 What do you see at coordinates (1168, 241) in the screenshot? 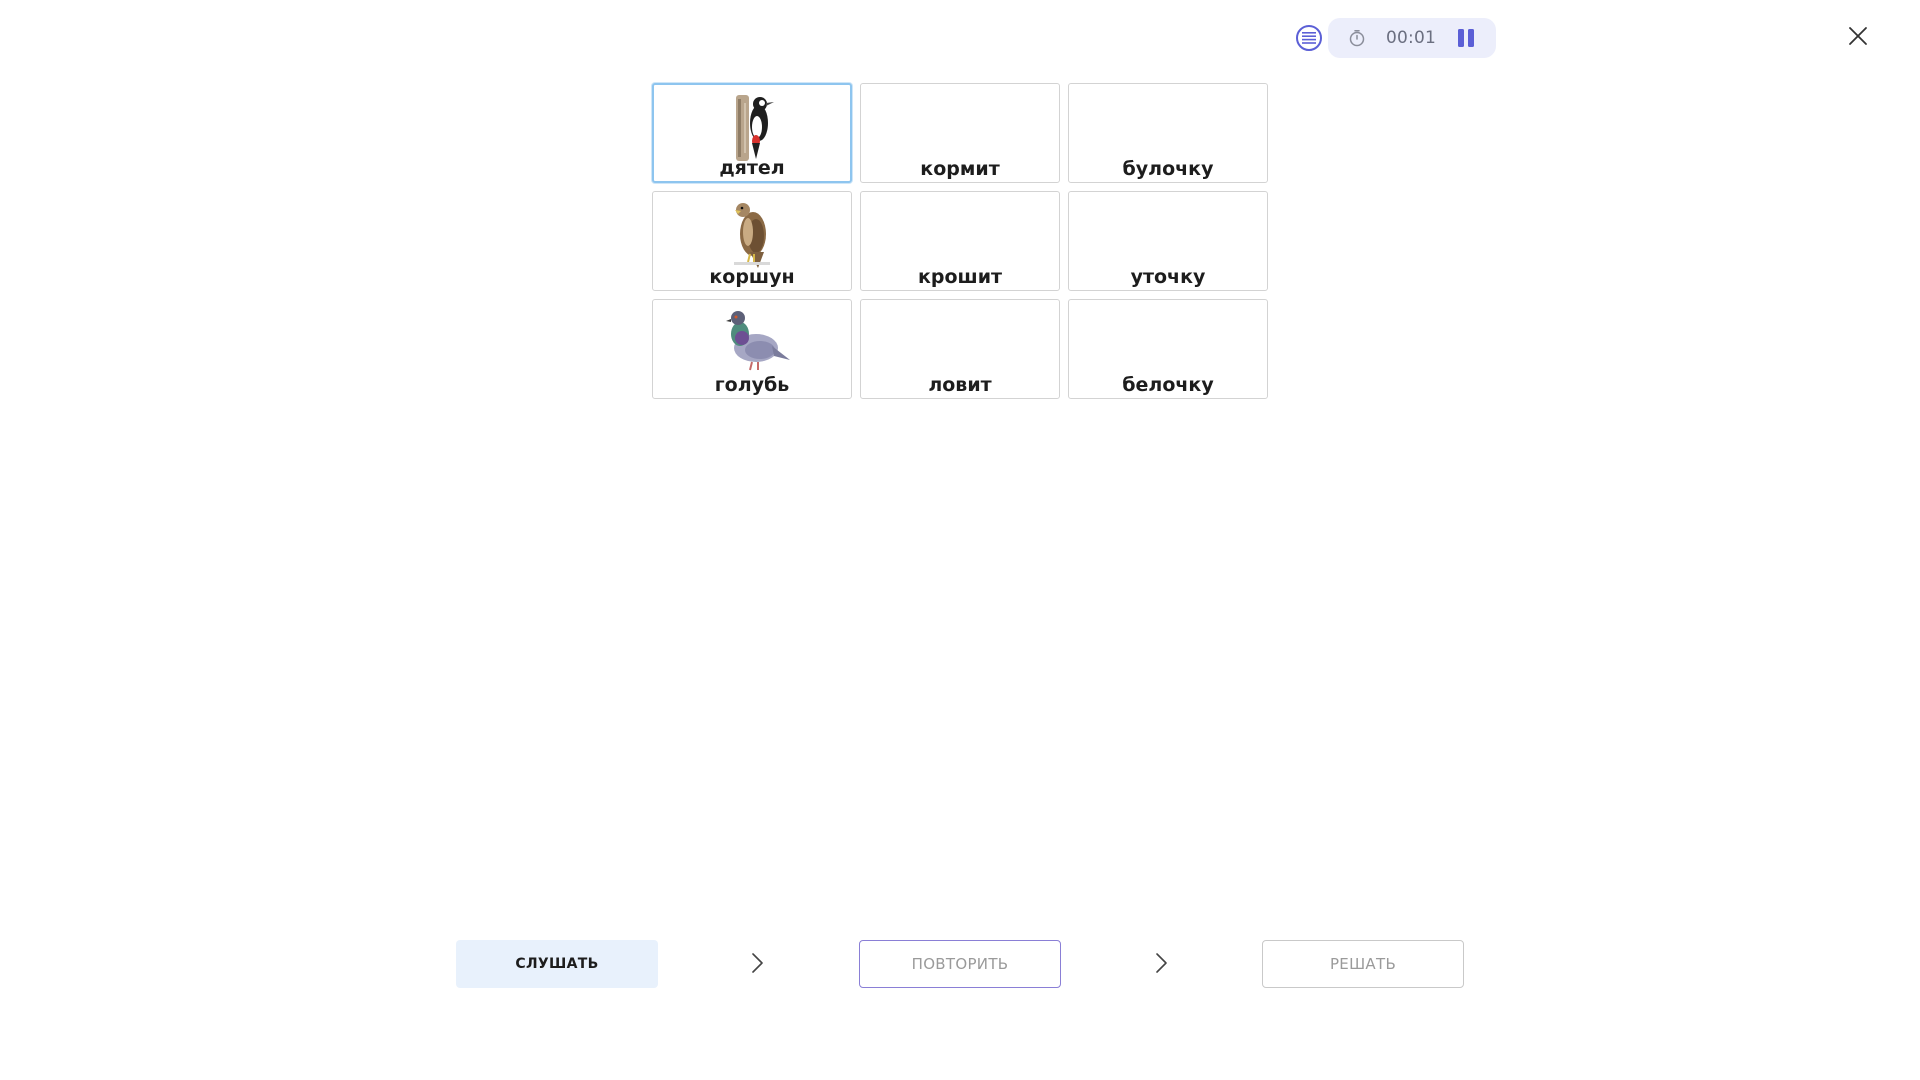
I see `word-card-duckling: уточку` at bounding box center [1168, 241].